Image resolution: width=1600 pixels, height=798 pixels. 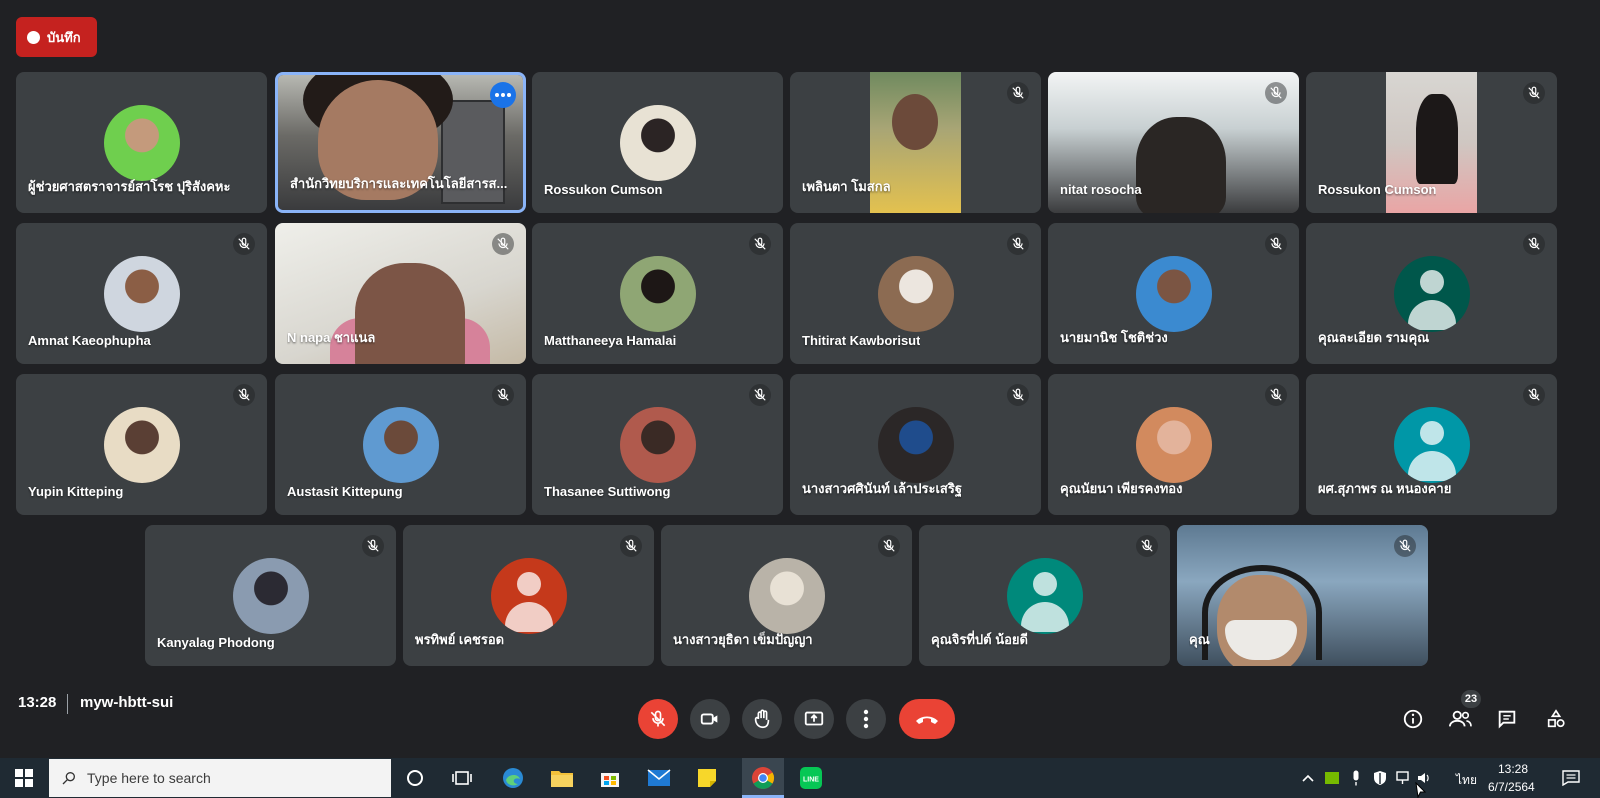 What do you see at coordinates (24, 778) in the screenshot?
I see `windows-start-button` at bounding box center [24, 778].